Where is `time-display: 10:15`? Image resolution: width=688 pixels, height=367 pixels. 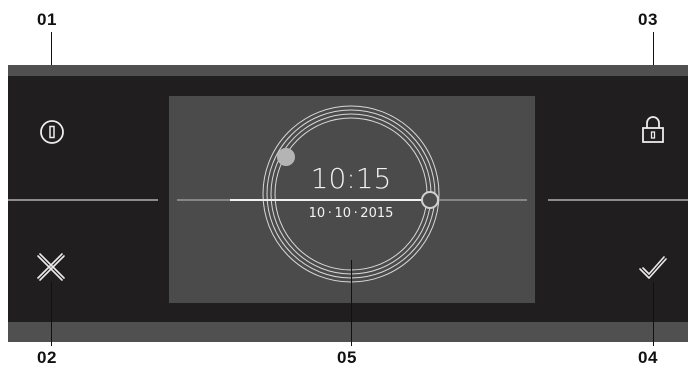
time-display: 10:15 is located at coordinates (351, 178).